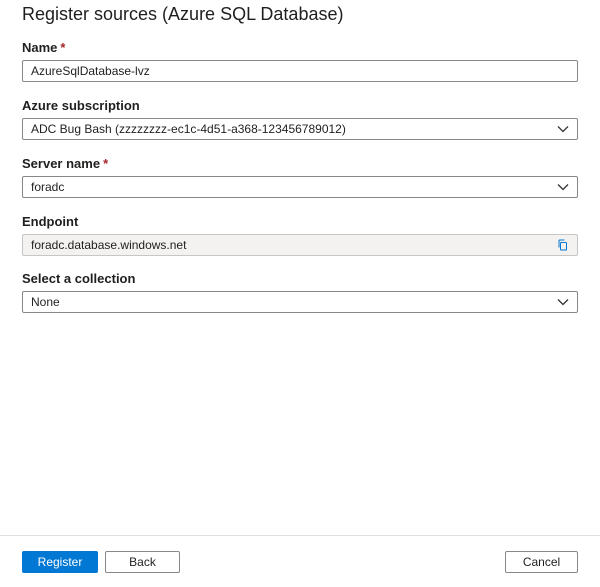 The width and height of the screenshot is (600, 587). Describe the element at coordinates (300, 535) in the screenshot. I see `footer-divider` at that location.